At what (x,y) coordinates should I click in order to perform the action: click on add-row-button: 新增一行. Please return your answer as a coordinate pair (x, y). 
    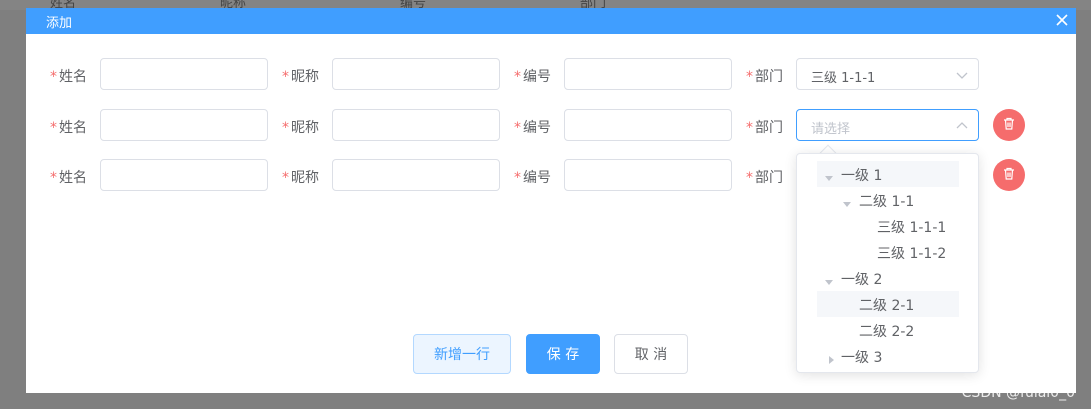
    Looking at the image, I should click on (462, 354).